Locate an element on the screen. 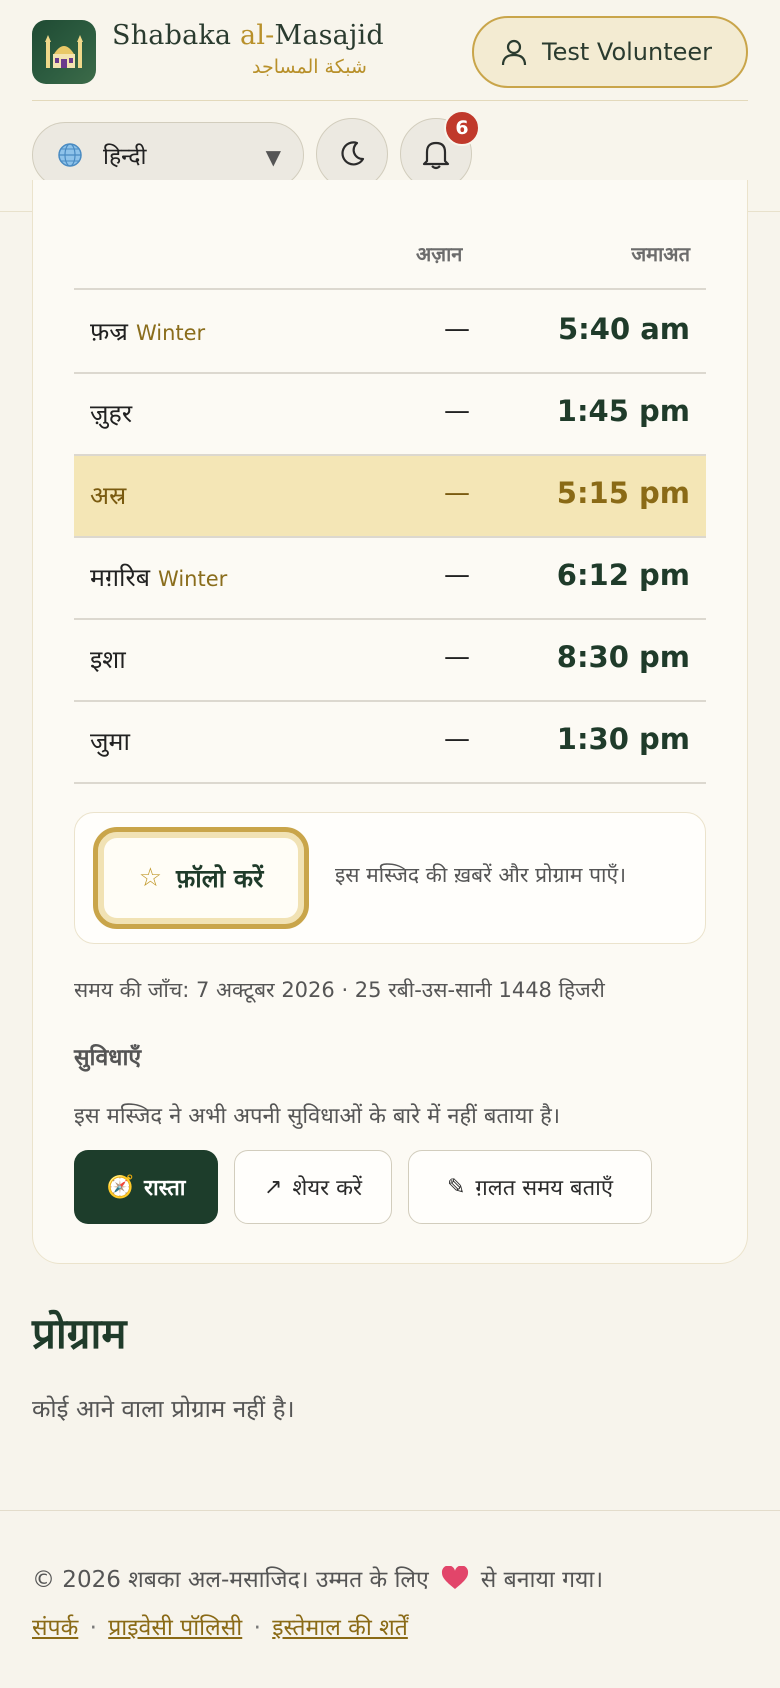  user-name: Test Volunteer is located at coordinates (627, 52).